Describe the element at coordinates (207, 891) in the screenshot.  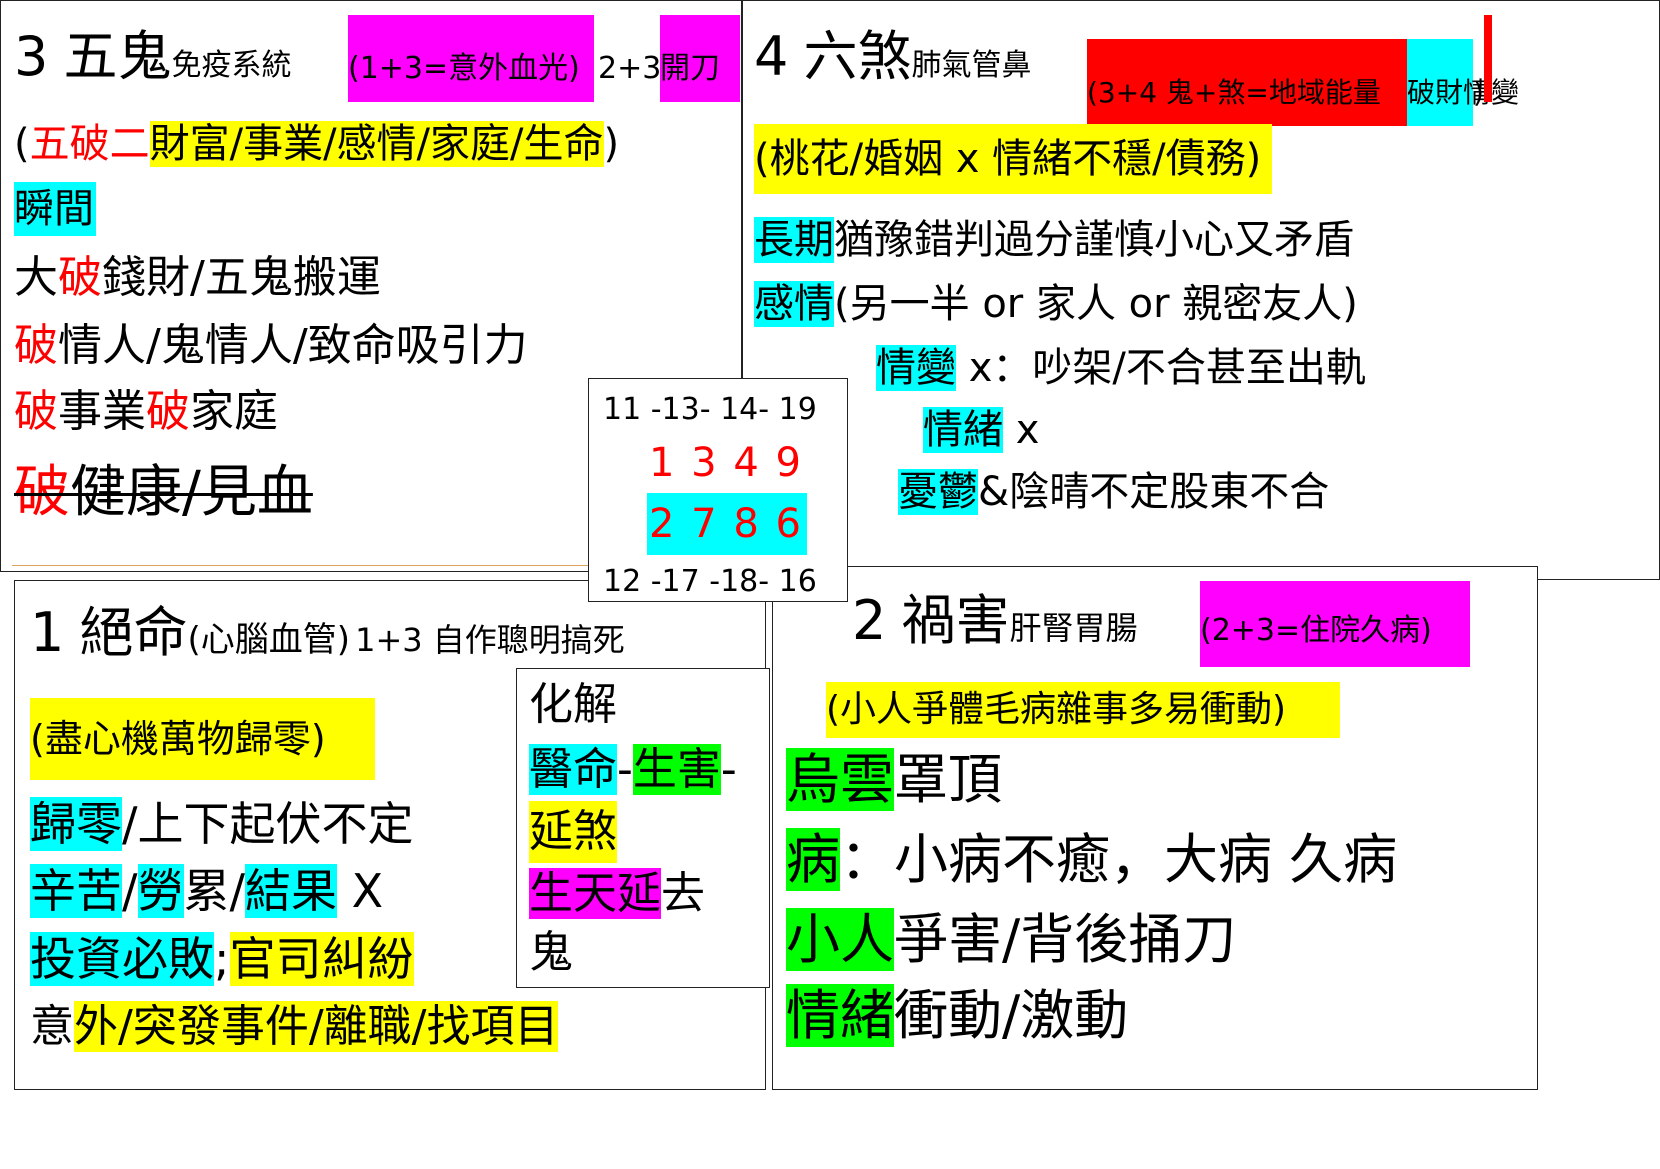
I see `jueming-line-3: 辛苦/勞累/結果 X` at that location.